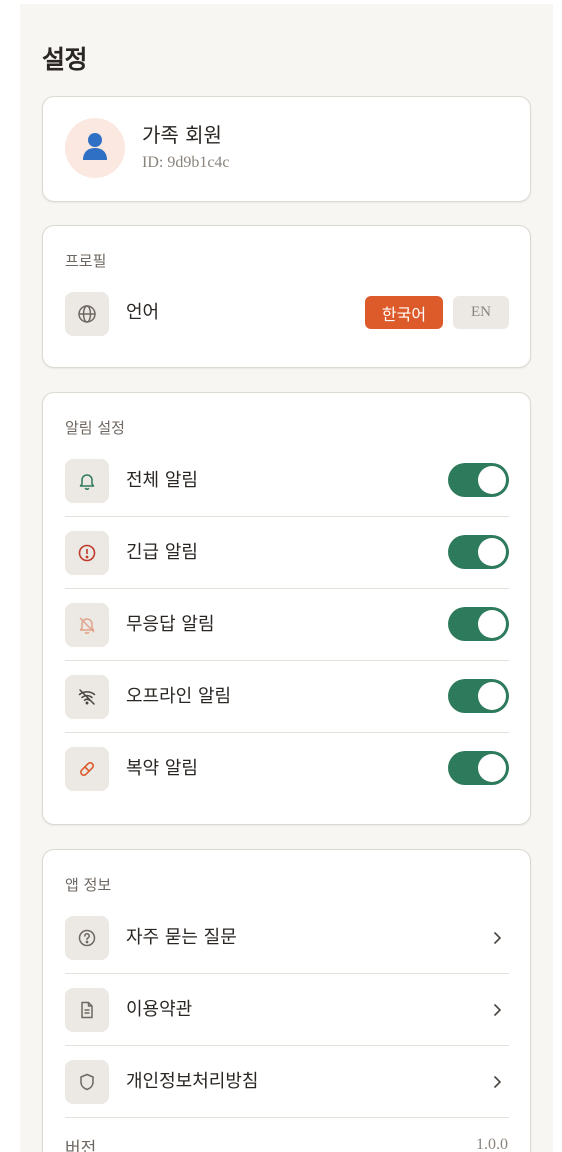  Describe the element at coordinates (87, 553) in the screenshot. I see `alert-circle-icon` at that location.